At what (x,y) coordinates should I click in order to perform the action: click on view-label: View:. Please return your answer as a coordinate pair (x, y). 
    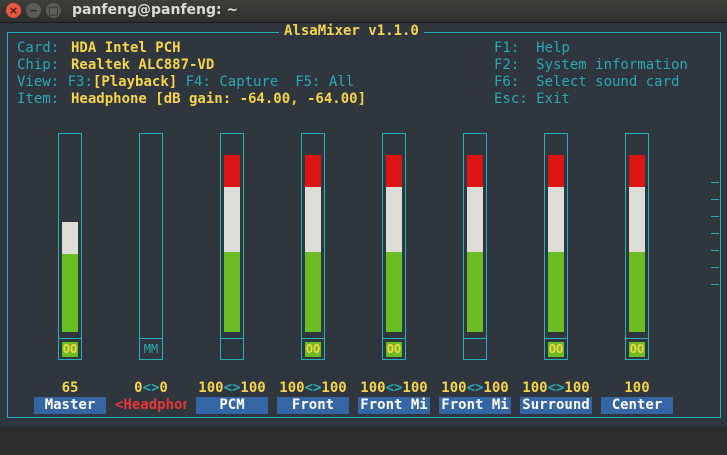
    Looking at the image, I should click on (38, 82).